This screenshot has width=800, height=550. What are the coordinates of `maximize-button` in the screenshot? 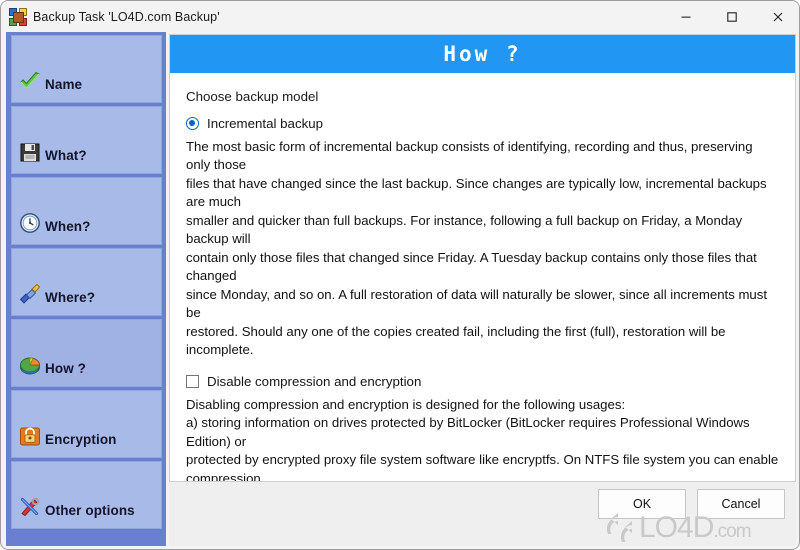 It's located at (732, 16).